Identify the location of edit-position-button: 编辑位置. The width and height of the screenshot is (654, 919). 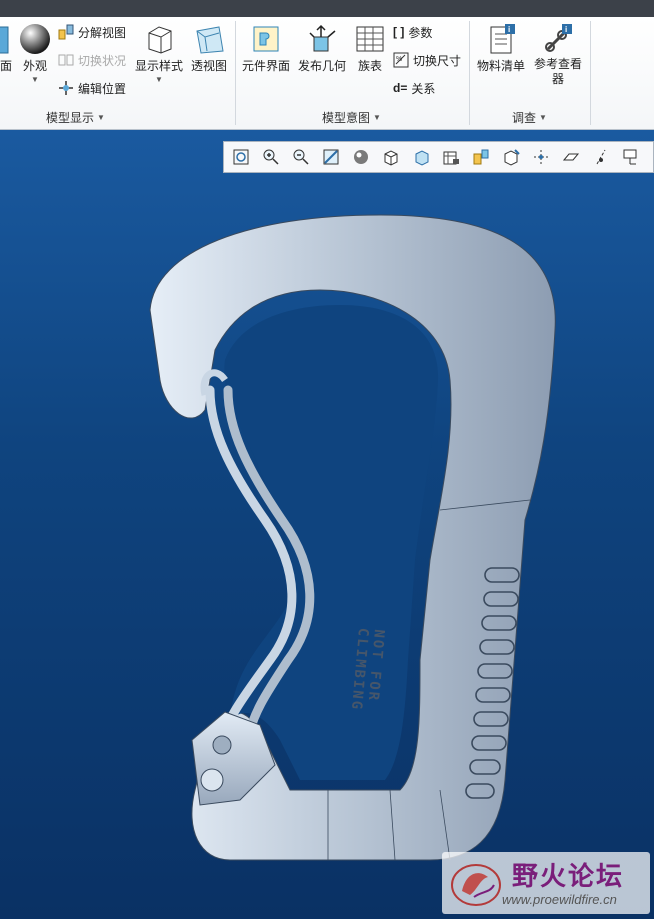
(92, 88).